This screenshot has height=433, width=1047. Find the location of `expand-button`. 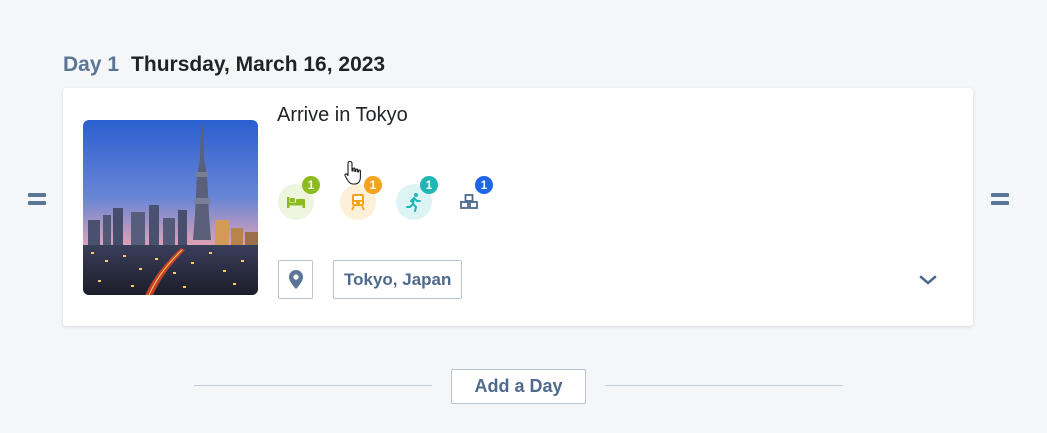

expand-button is located at coordinates (928, 280).